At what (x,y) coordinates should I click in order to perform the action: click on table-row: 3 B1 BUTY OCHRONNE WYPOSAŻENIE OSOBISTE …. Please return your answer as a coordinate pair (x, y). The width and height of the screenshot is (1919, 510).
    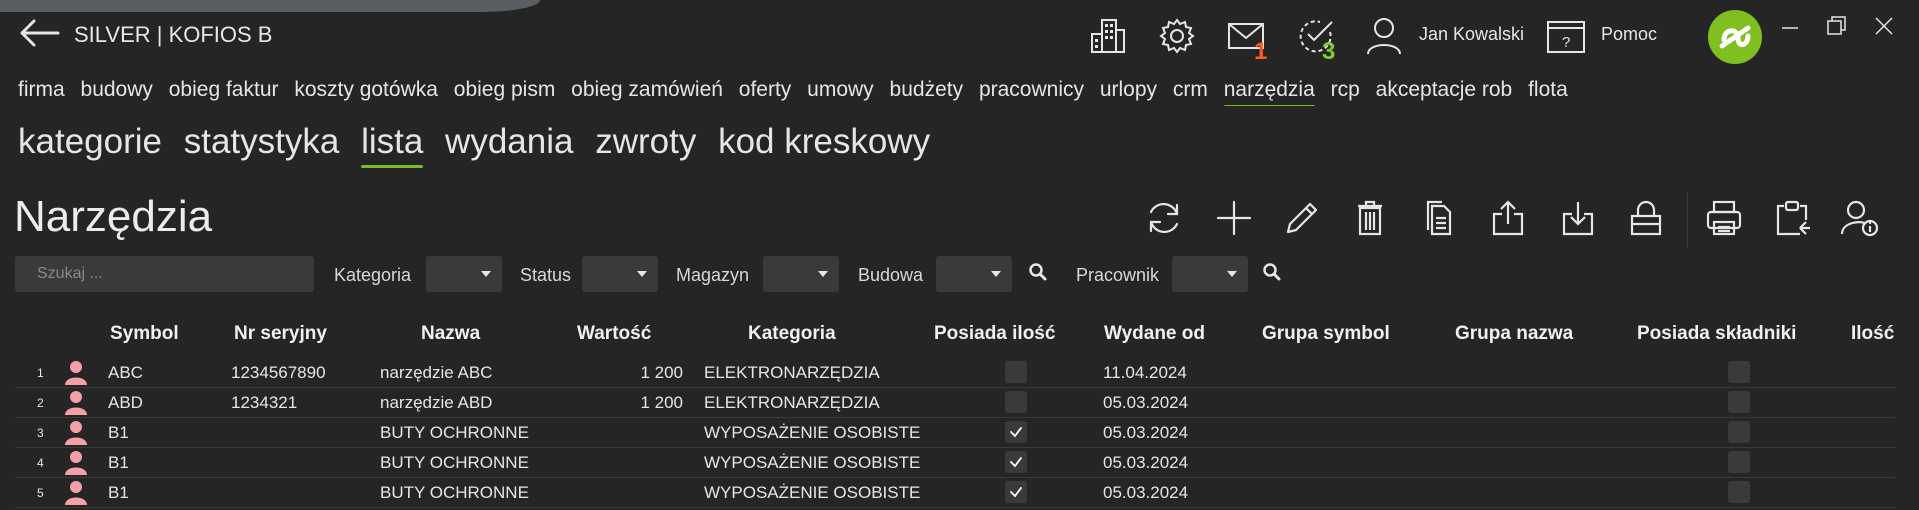
    Looking at the image, I should click on (955, 432).